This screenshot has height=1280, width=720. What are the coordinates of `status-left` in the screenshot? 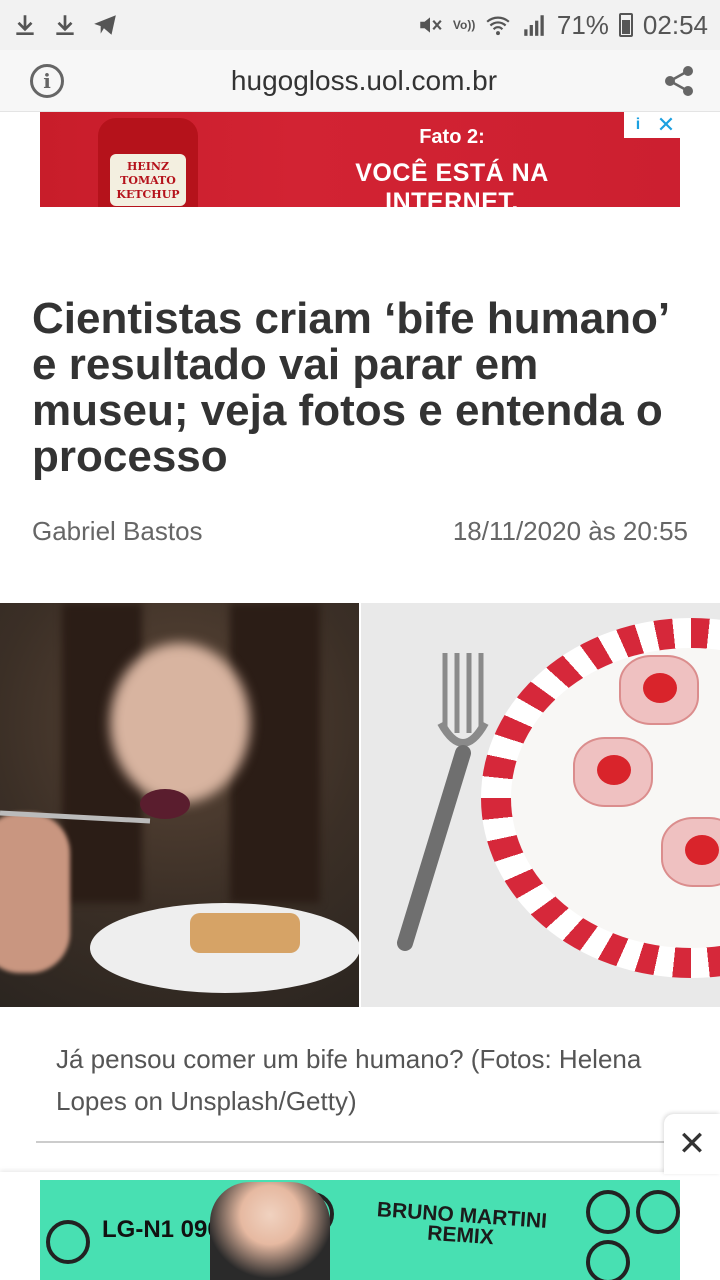 It's located at (65, 25).